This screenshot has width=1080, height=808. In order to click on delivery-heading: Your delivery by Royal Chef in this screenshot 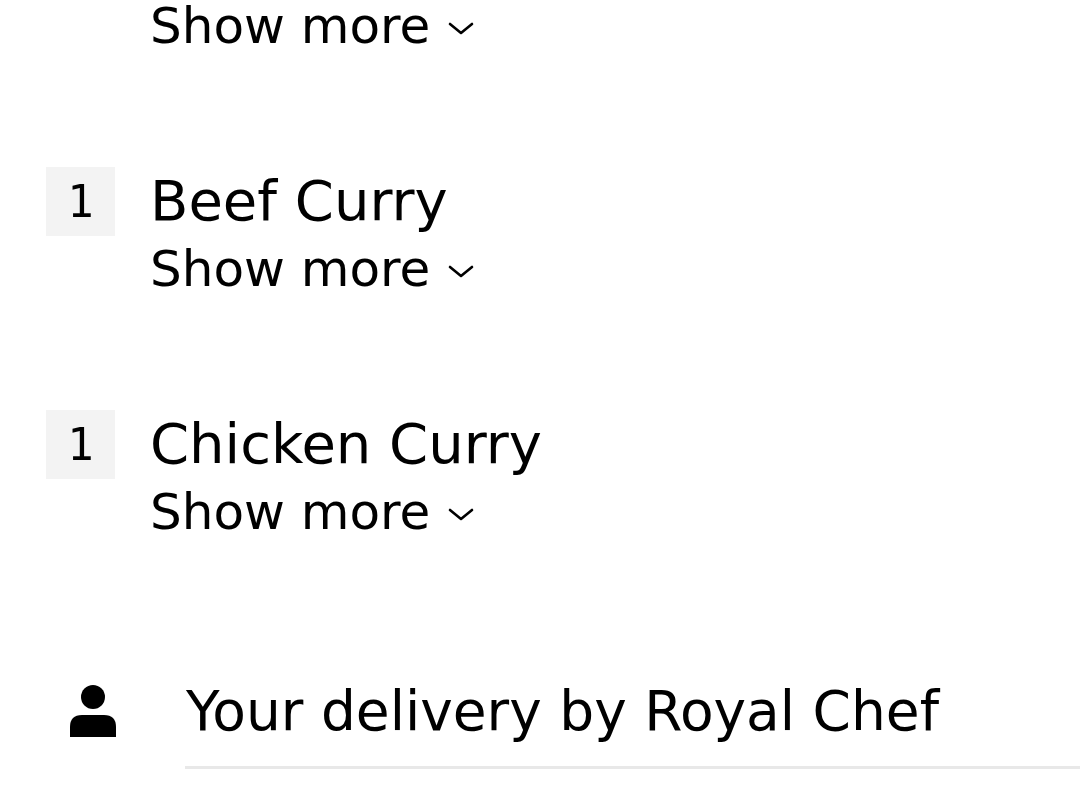, I will do `click(563, 711)`.